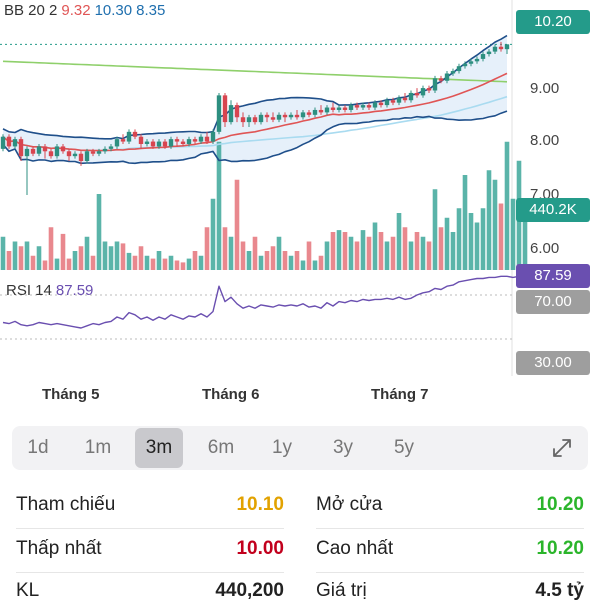  I want to click on price-axis-label: 9.00, so click(545, 88).